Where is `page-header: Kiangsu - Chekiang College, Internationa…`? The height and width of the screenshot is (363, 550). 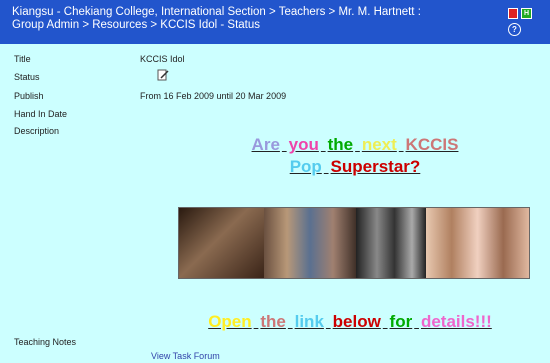 page-header: Kiangsu - Chekiang College, Internationa… is located at coordinates (275, 22).